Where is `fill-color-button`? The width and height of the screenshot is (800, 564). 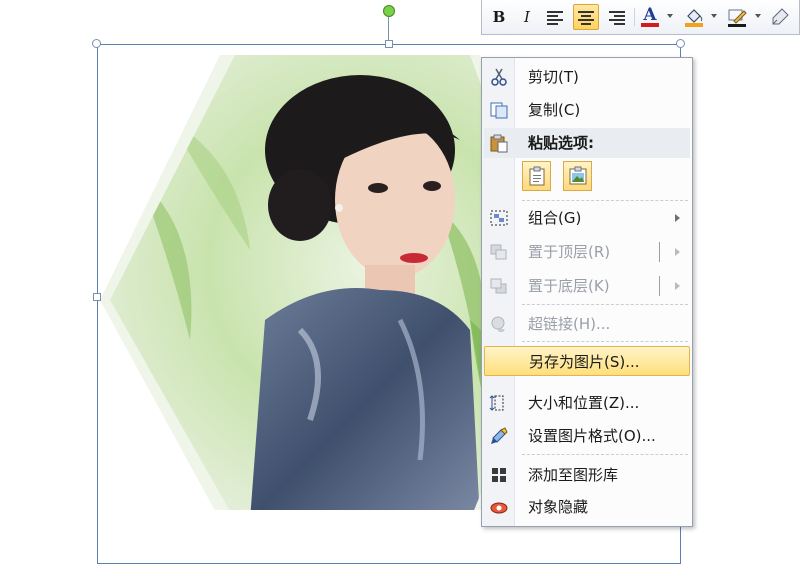
fill-color-button is located at coordinates (694, 17).